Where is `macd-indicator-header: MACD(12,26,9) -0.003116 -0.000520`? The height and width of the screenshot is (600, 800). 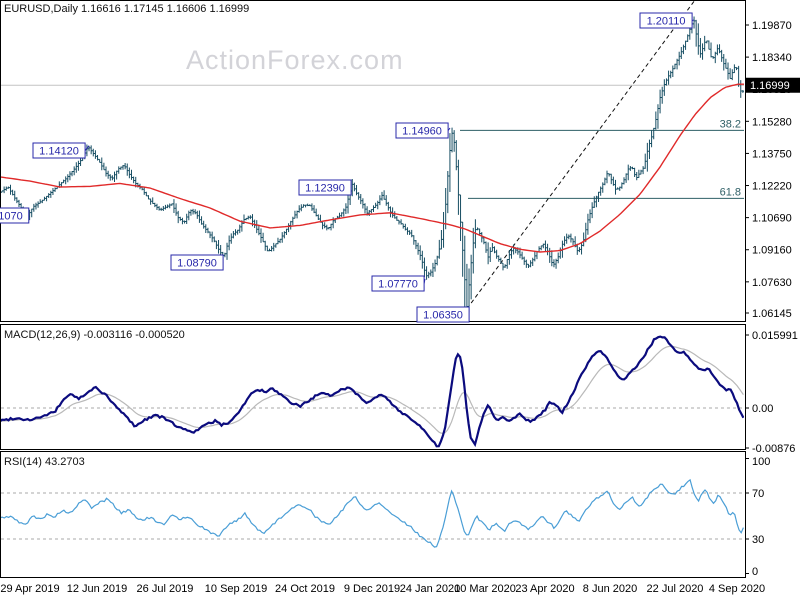 macd-indicator-header: MACD(12,26,9) -0.003116 -0.000520 is located at coordinates (94, 335).